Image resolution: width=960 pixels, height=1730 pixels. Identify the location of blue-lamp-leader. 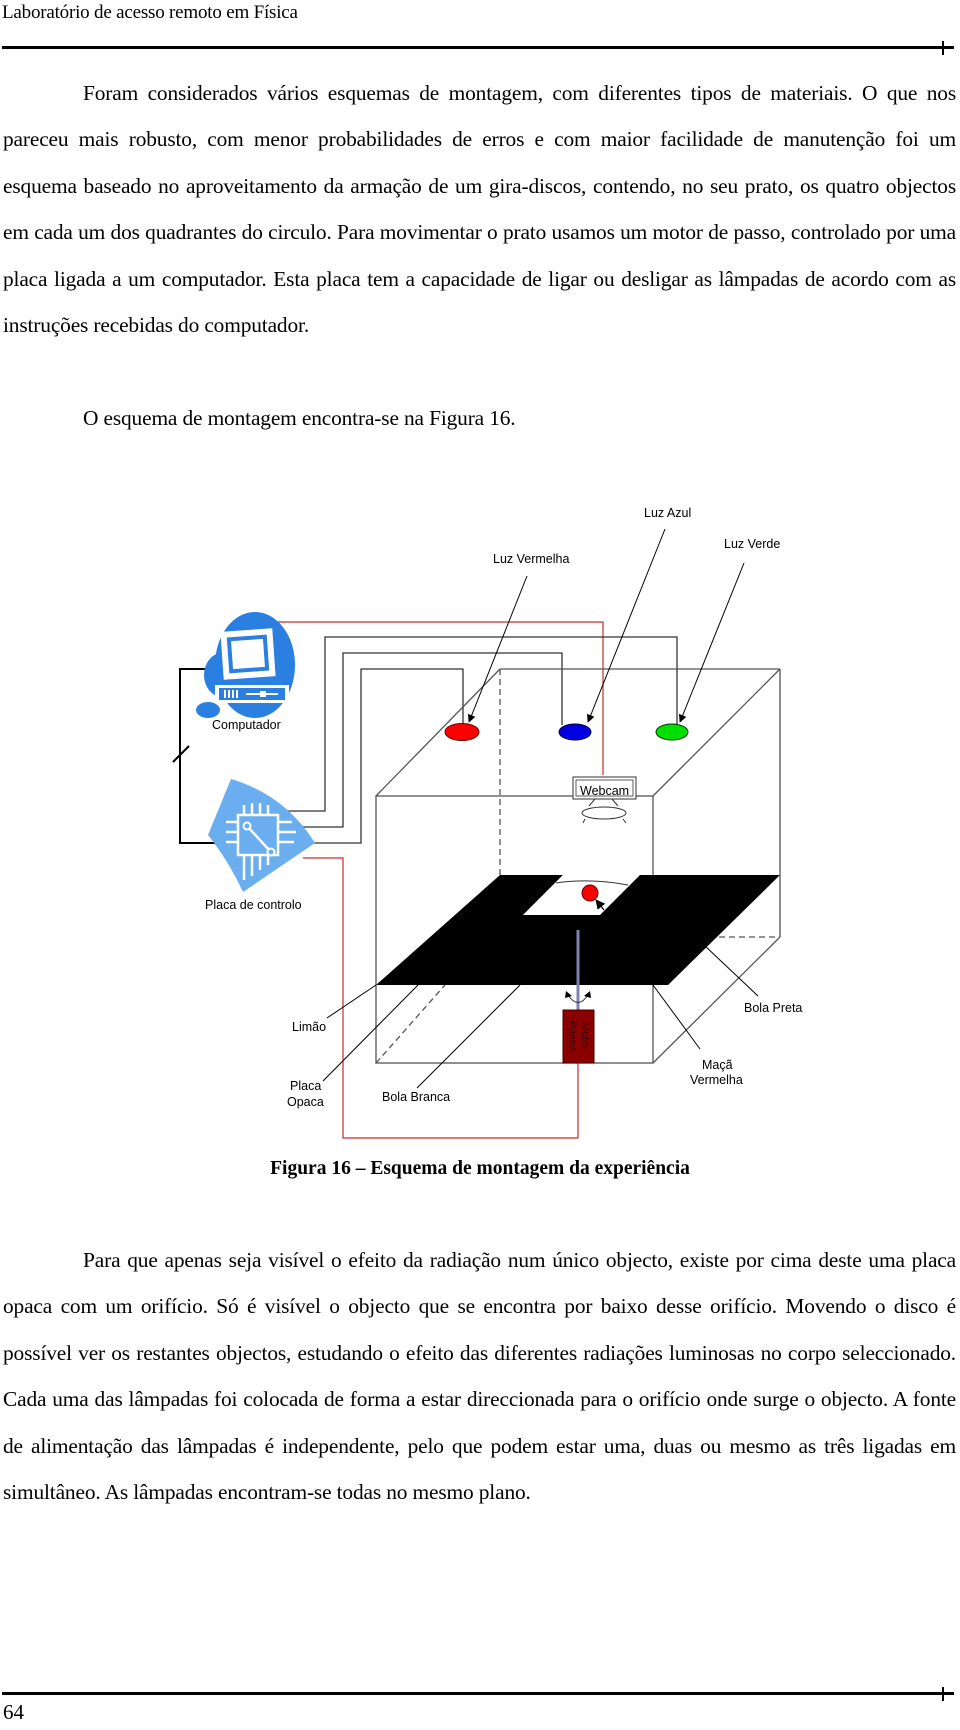
(626, 625).